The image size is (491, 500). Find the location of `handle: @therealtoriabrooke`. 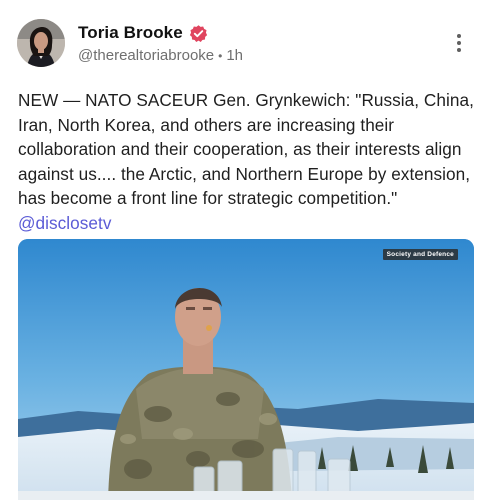

handle: @therealtoriabrooke is located at coordinates (146, 55).